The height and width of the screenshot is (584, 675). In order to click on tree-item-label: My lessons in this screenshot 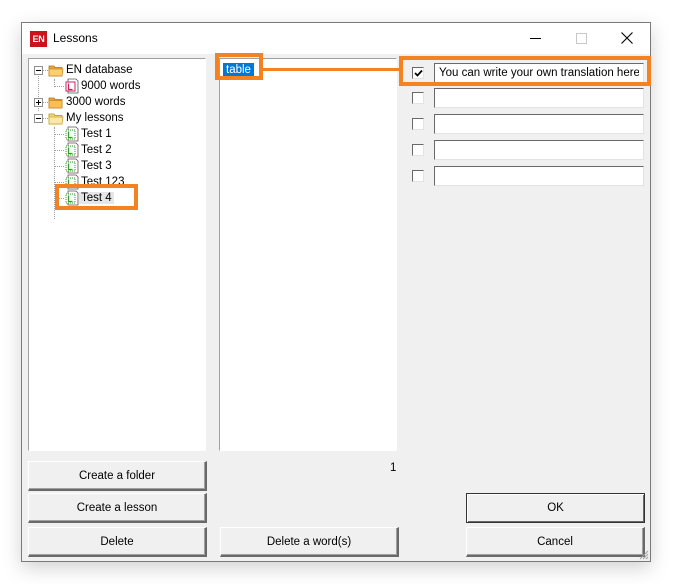, I will do `click(95, 118)`.